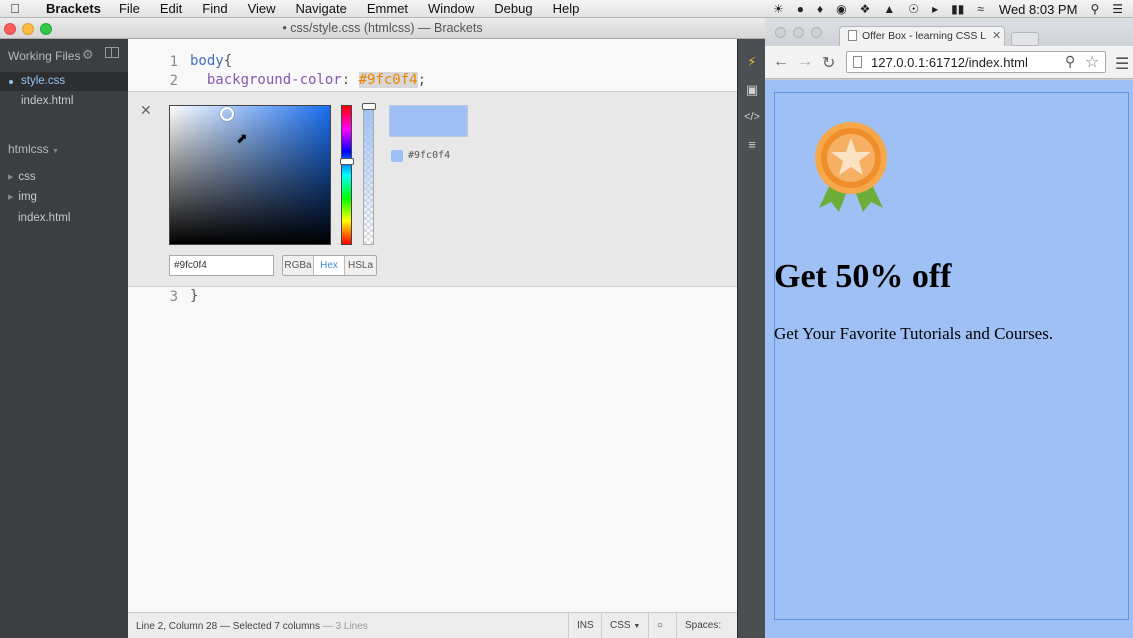  What do you see at coordinates (112, 52) in the screenshot?
I see `split-view-icon` at bounding box center [112, 52].